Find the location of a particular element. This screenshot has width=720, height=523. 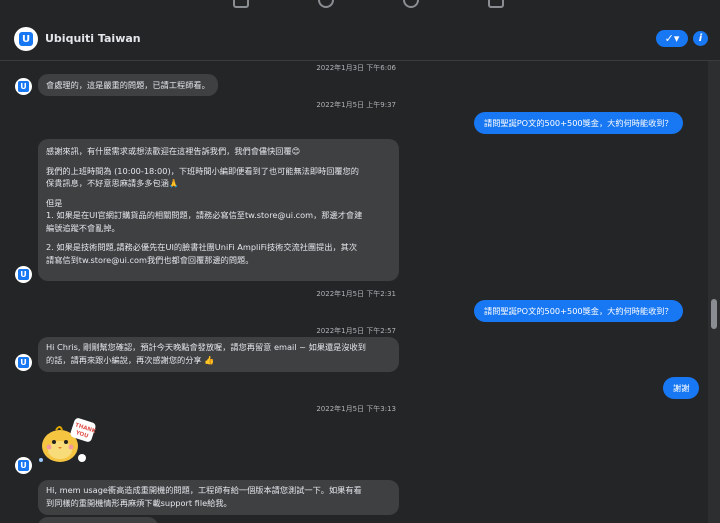

incoming-message: 會處理的，這是嚴重的問題，已請工程師看。 is located at coordinates (128, 85).